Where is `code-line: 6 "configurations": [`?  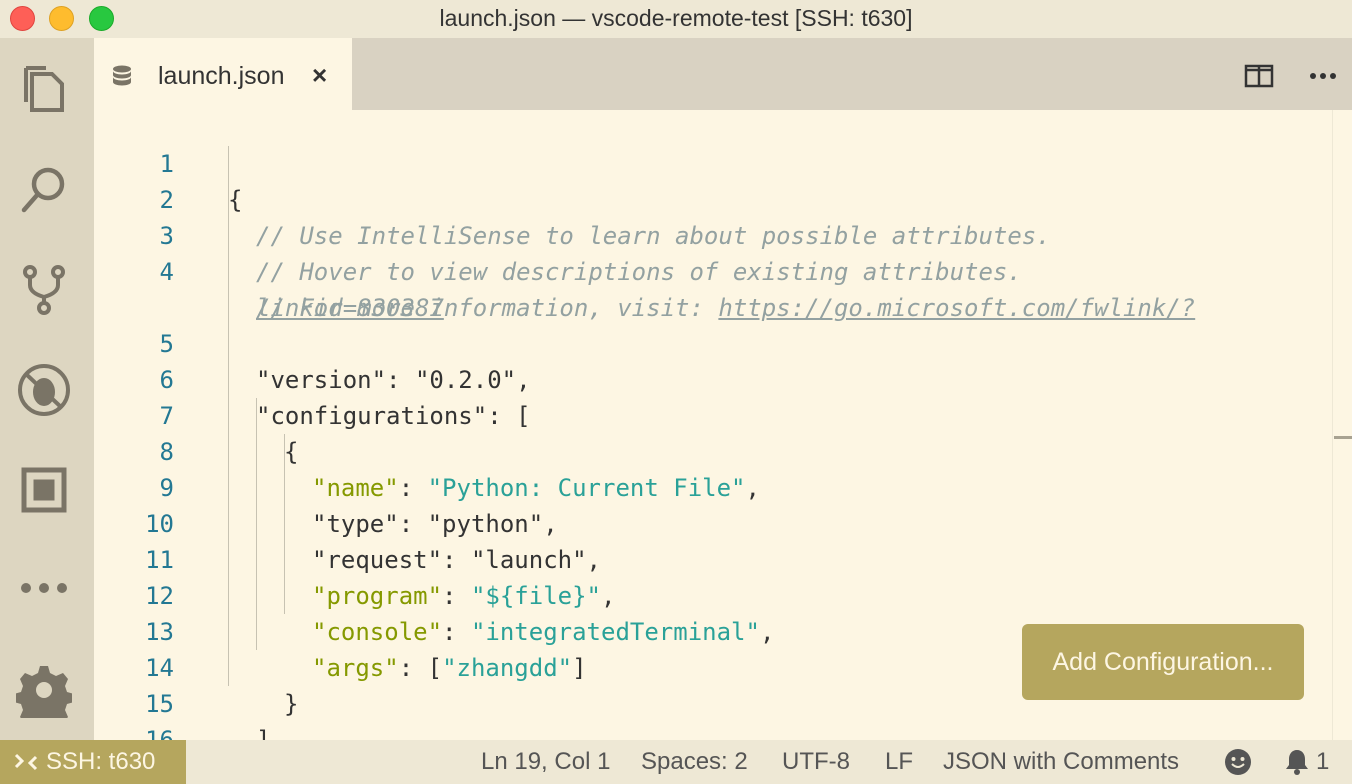 code-line: 6 "configurations": [ is located at coordinates (714, 378).